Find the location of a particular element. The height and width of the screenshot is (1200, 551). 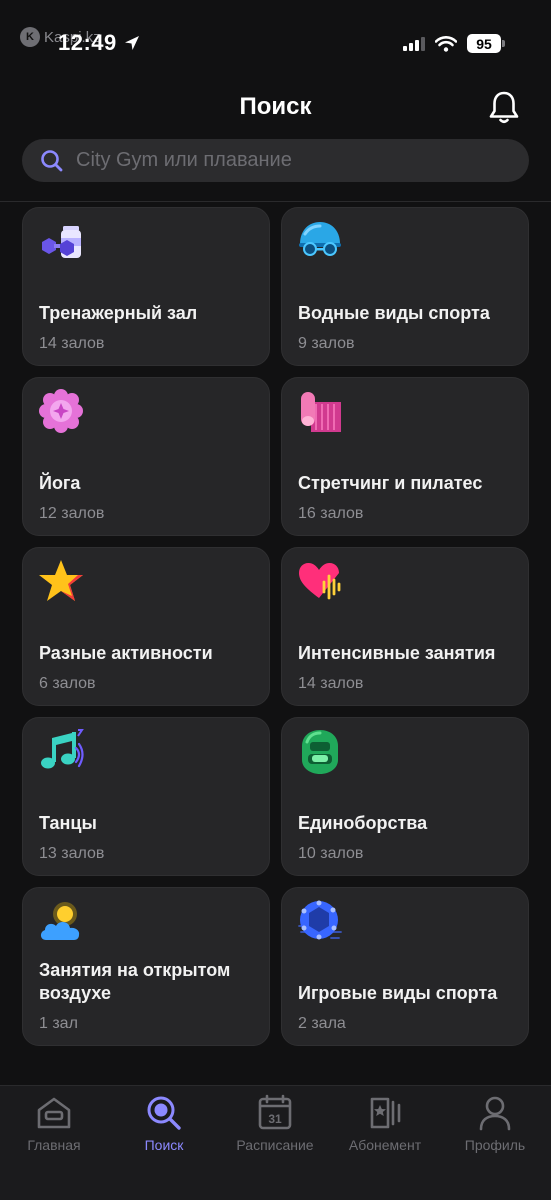

category-name: Занятия на открытом воздухе is located at coordinates (135, 981).